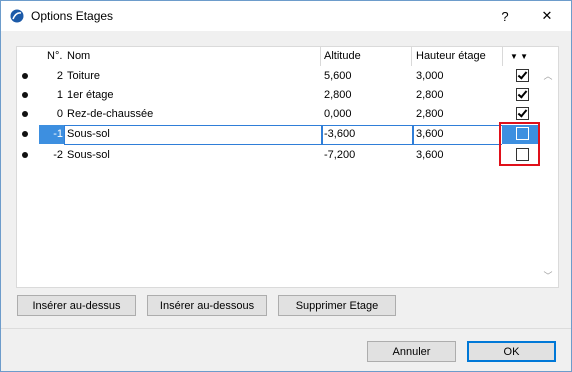 The height and width of the screenshot is (372, 572). Describe the element at coordinates (547, 16) in the screenshot. I see `close-button: ✕` at that location.